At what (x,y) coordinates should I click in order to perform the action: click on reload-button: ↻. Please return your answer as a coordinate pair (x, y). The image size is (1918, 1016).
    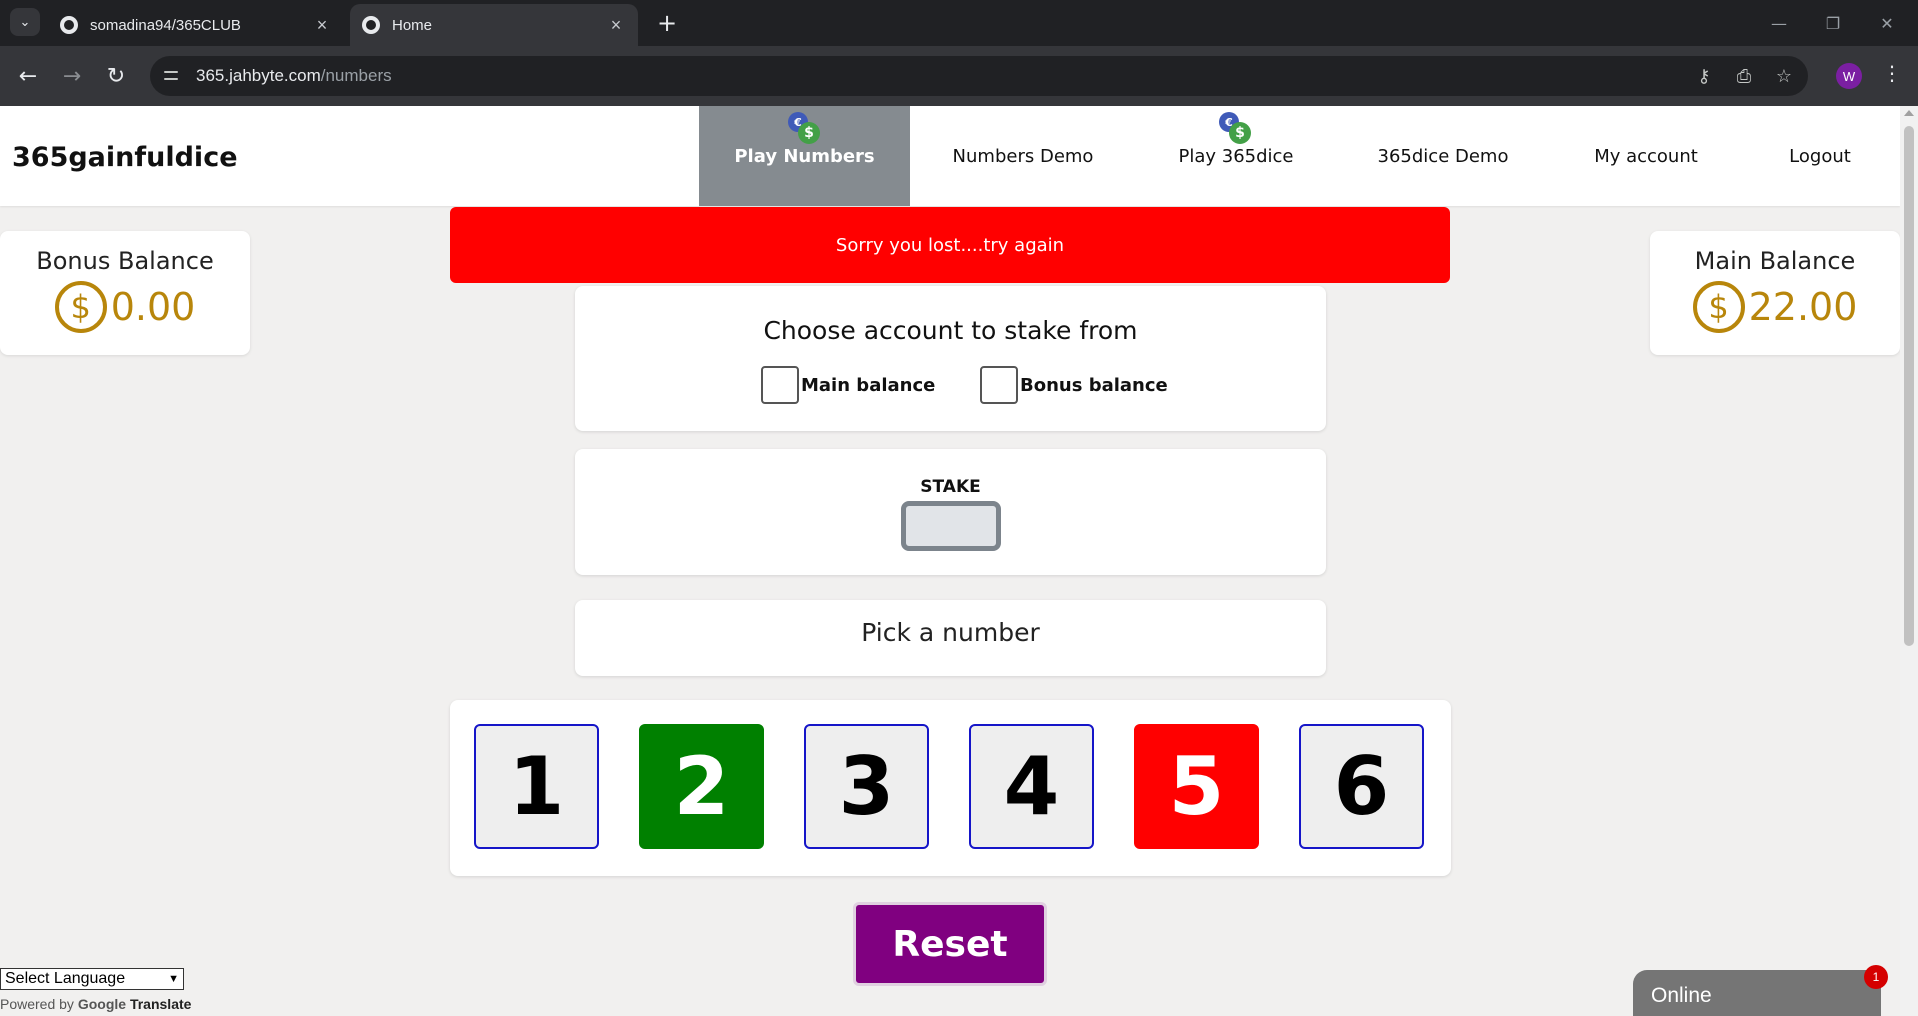
    Looking at the image, I should click on (116, 76).